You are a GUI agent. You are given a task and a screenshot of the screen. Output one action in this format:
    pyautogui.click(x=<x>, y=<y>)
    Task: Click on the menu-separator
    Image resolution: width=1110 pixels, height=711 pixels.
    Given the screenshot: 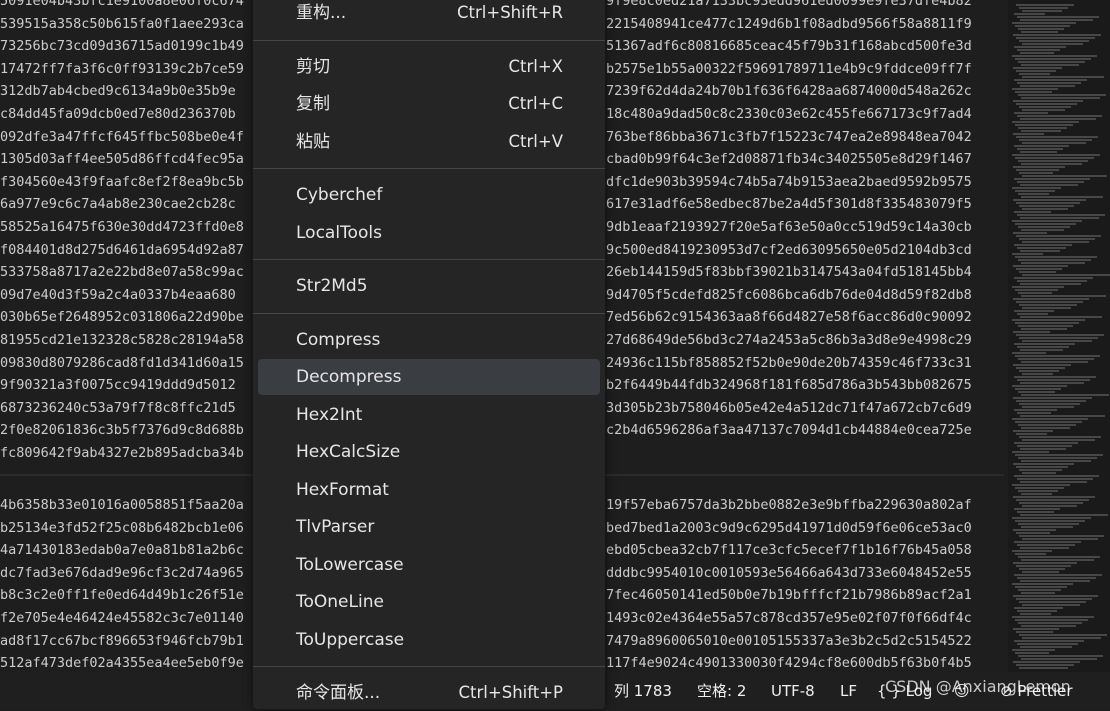 What is the action you would take?
    pyautogui.click(x=429, y=259)
    